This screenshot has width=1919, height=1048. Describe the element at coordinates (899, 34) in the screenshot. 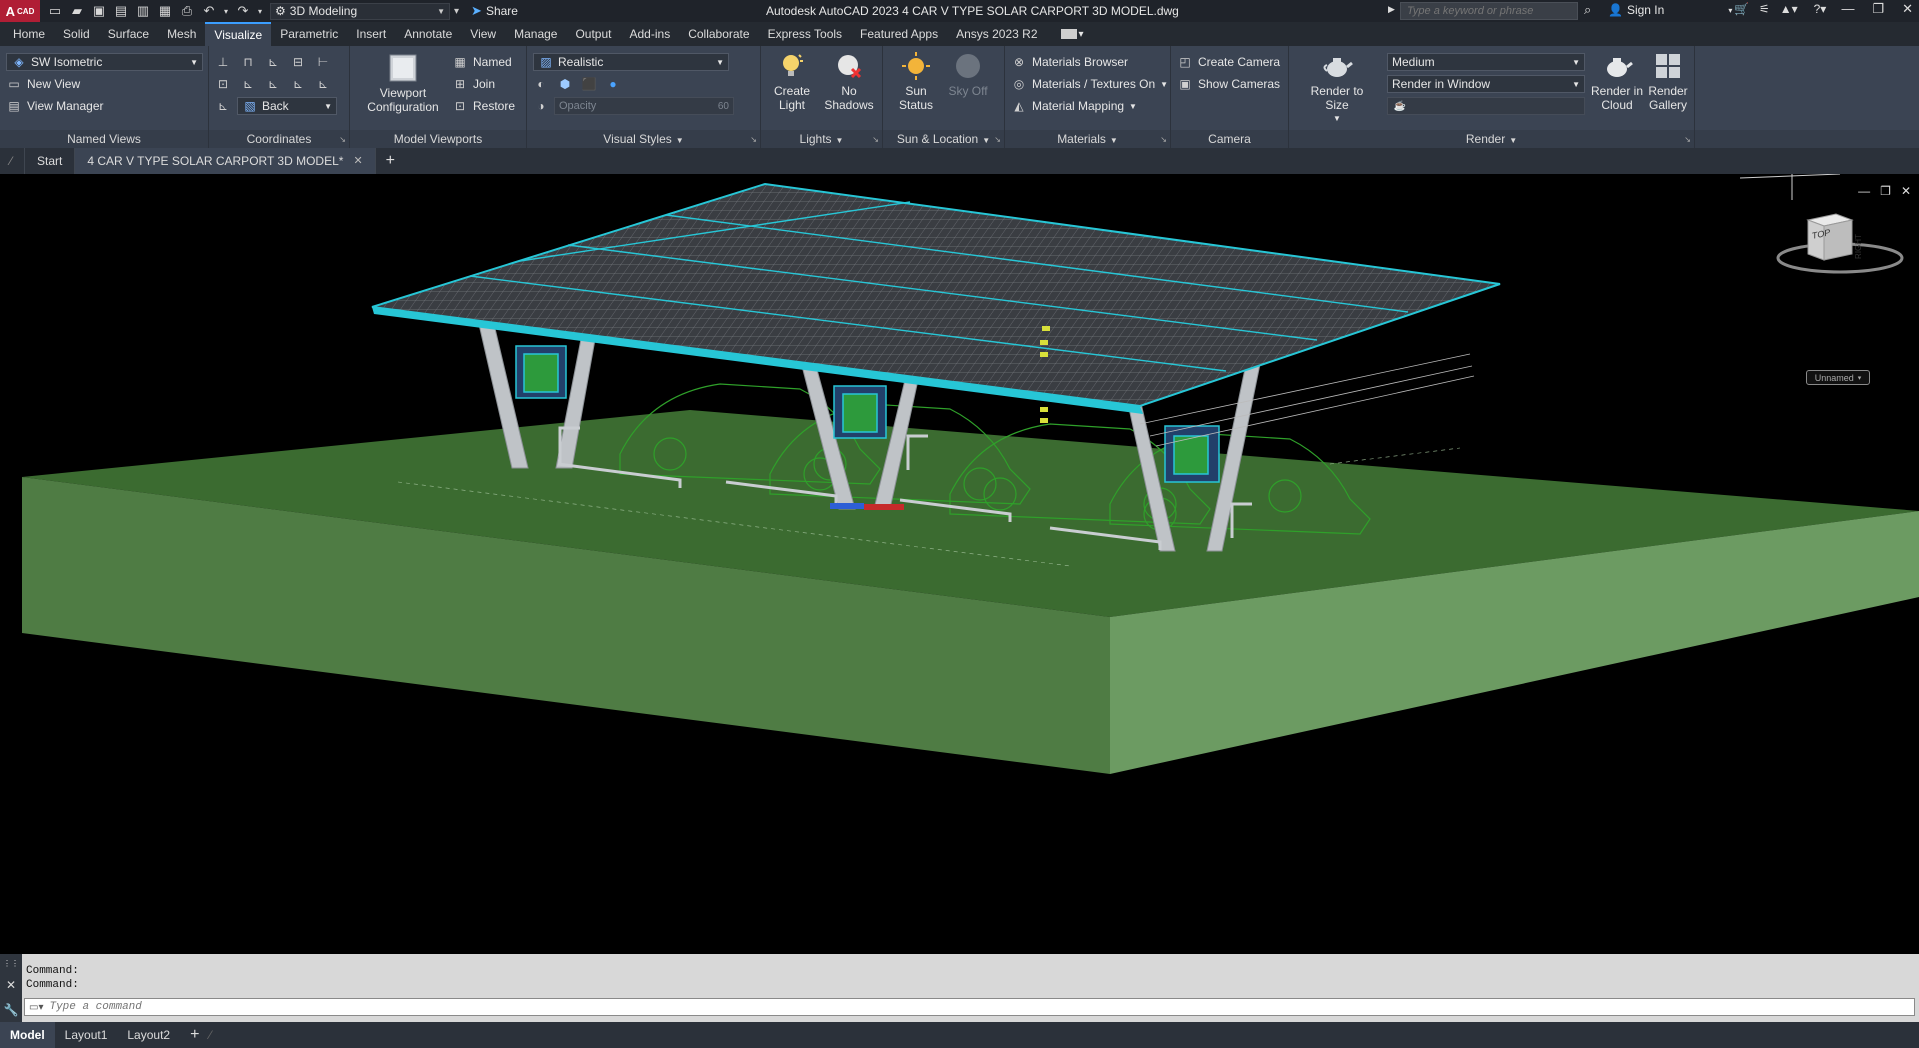

I see `tab-featured-apps: Featured Apps` at that location.